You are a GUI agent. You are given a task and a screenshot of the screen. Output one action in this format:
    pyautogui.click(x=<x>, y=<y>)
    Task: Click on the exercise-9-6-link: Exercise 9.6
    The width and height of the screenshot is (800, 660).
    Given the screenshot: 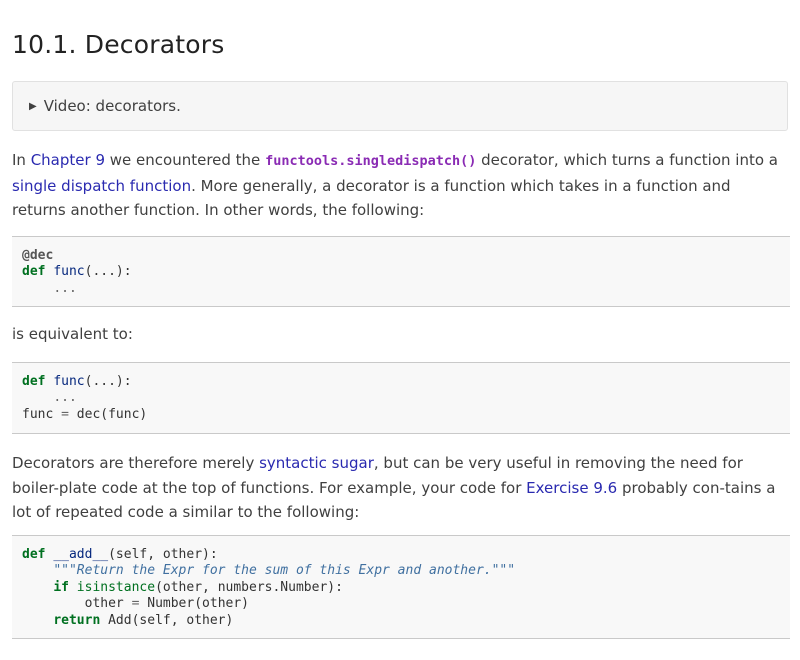 What is the action you would take?
    pyautogui.click(x=571, y=488)
    